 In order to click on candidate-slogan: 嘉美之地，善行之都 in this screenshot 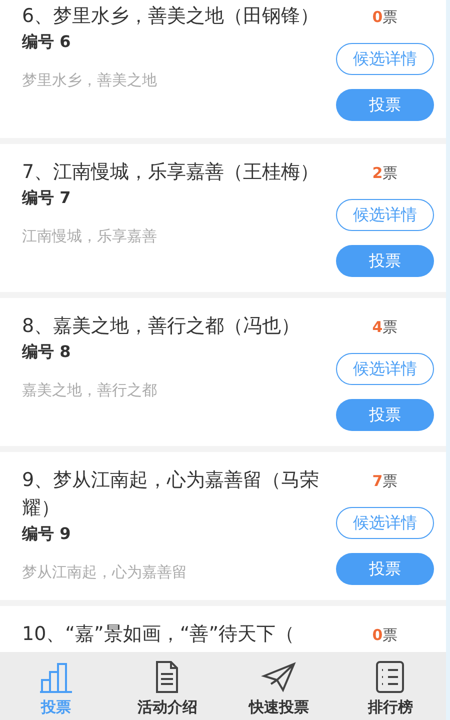, I will do `click(90, 390)`.